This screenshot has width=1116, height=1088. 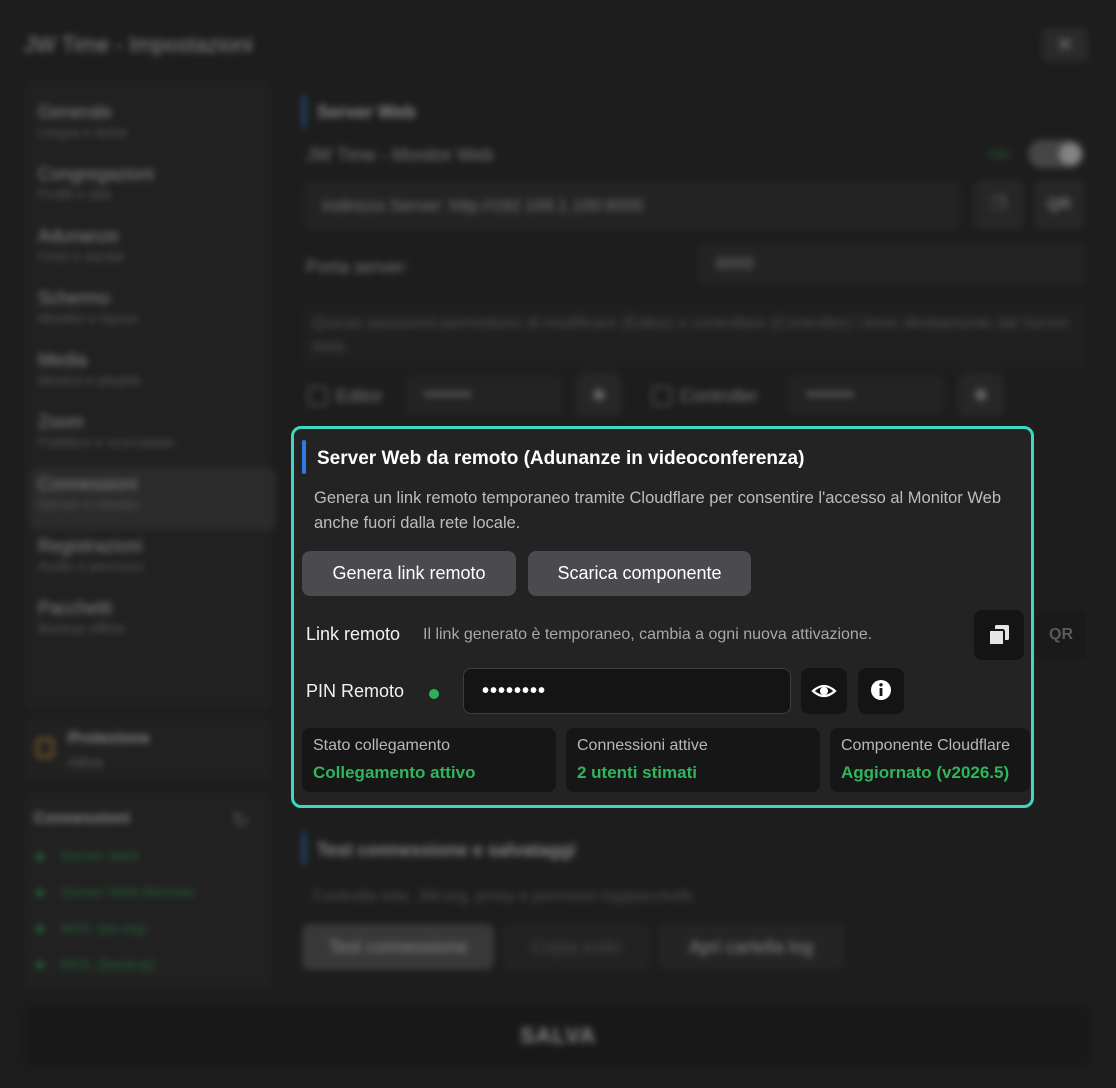 I want to click on link-status-card: Stato collegamento Collegamento attivo, so click(x=429, y=760).